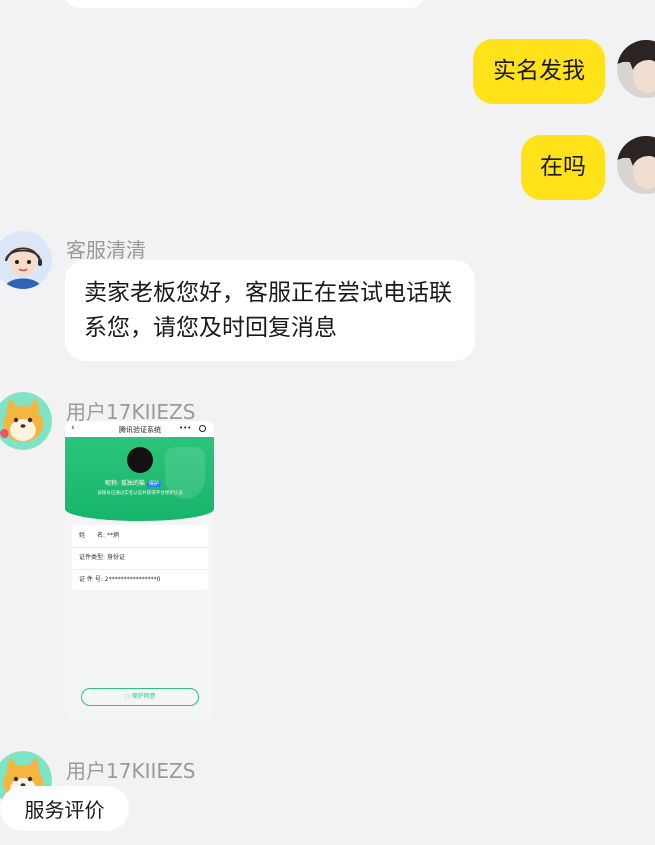  Describe the element at coordinates (140, 460) in the screenshot. I see `profile-avatar` at that location.